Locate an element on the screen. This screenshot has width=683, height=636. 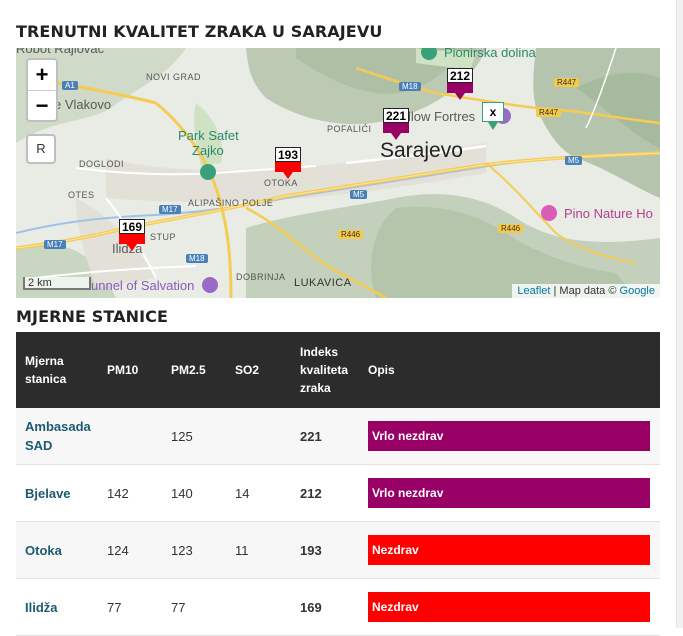
pm25-value: 123 is located at coordinates (194, 550).